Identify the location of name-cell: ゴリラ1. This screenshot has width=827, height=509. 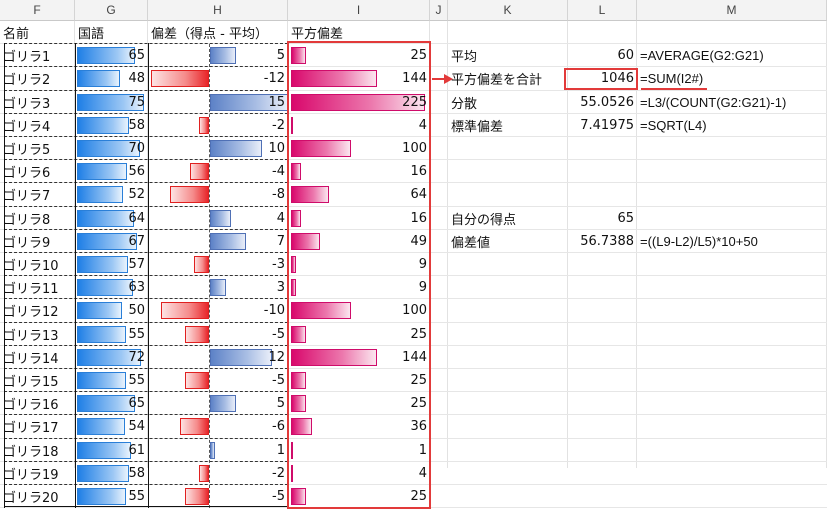
(27, 58).